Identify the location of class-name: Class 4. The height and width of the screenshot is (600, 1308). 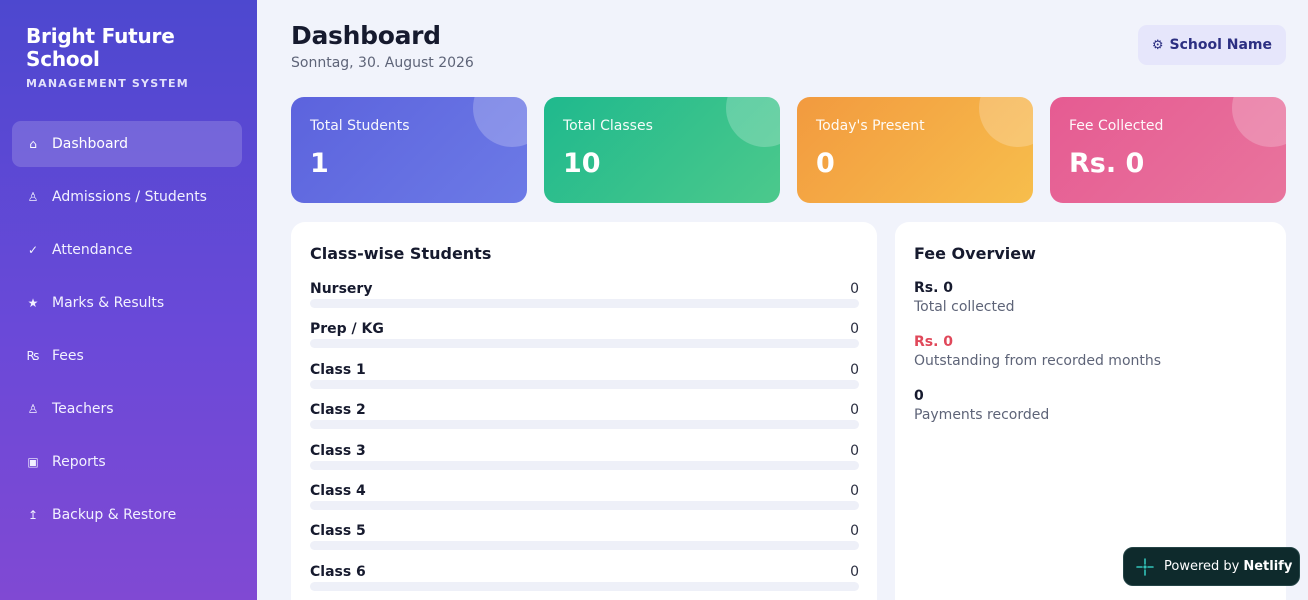
(338, 490).